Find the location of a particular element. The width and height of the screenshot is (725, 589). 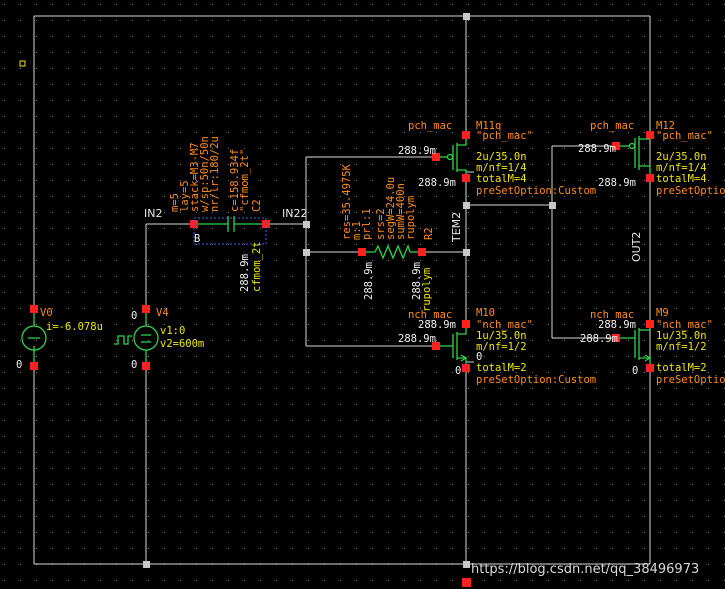

m11q-total: totalM=4 is located at coordinates (501, 179).